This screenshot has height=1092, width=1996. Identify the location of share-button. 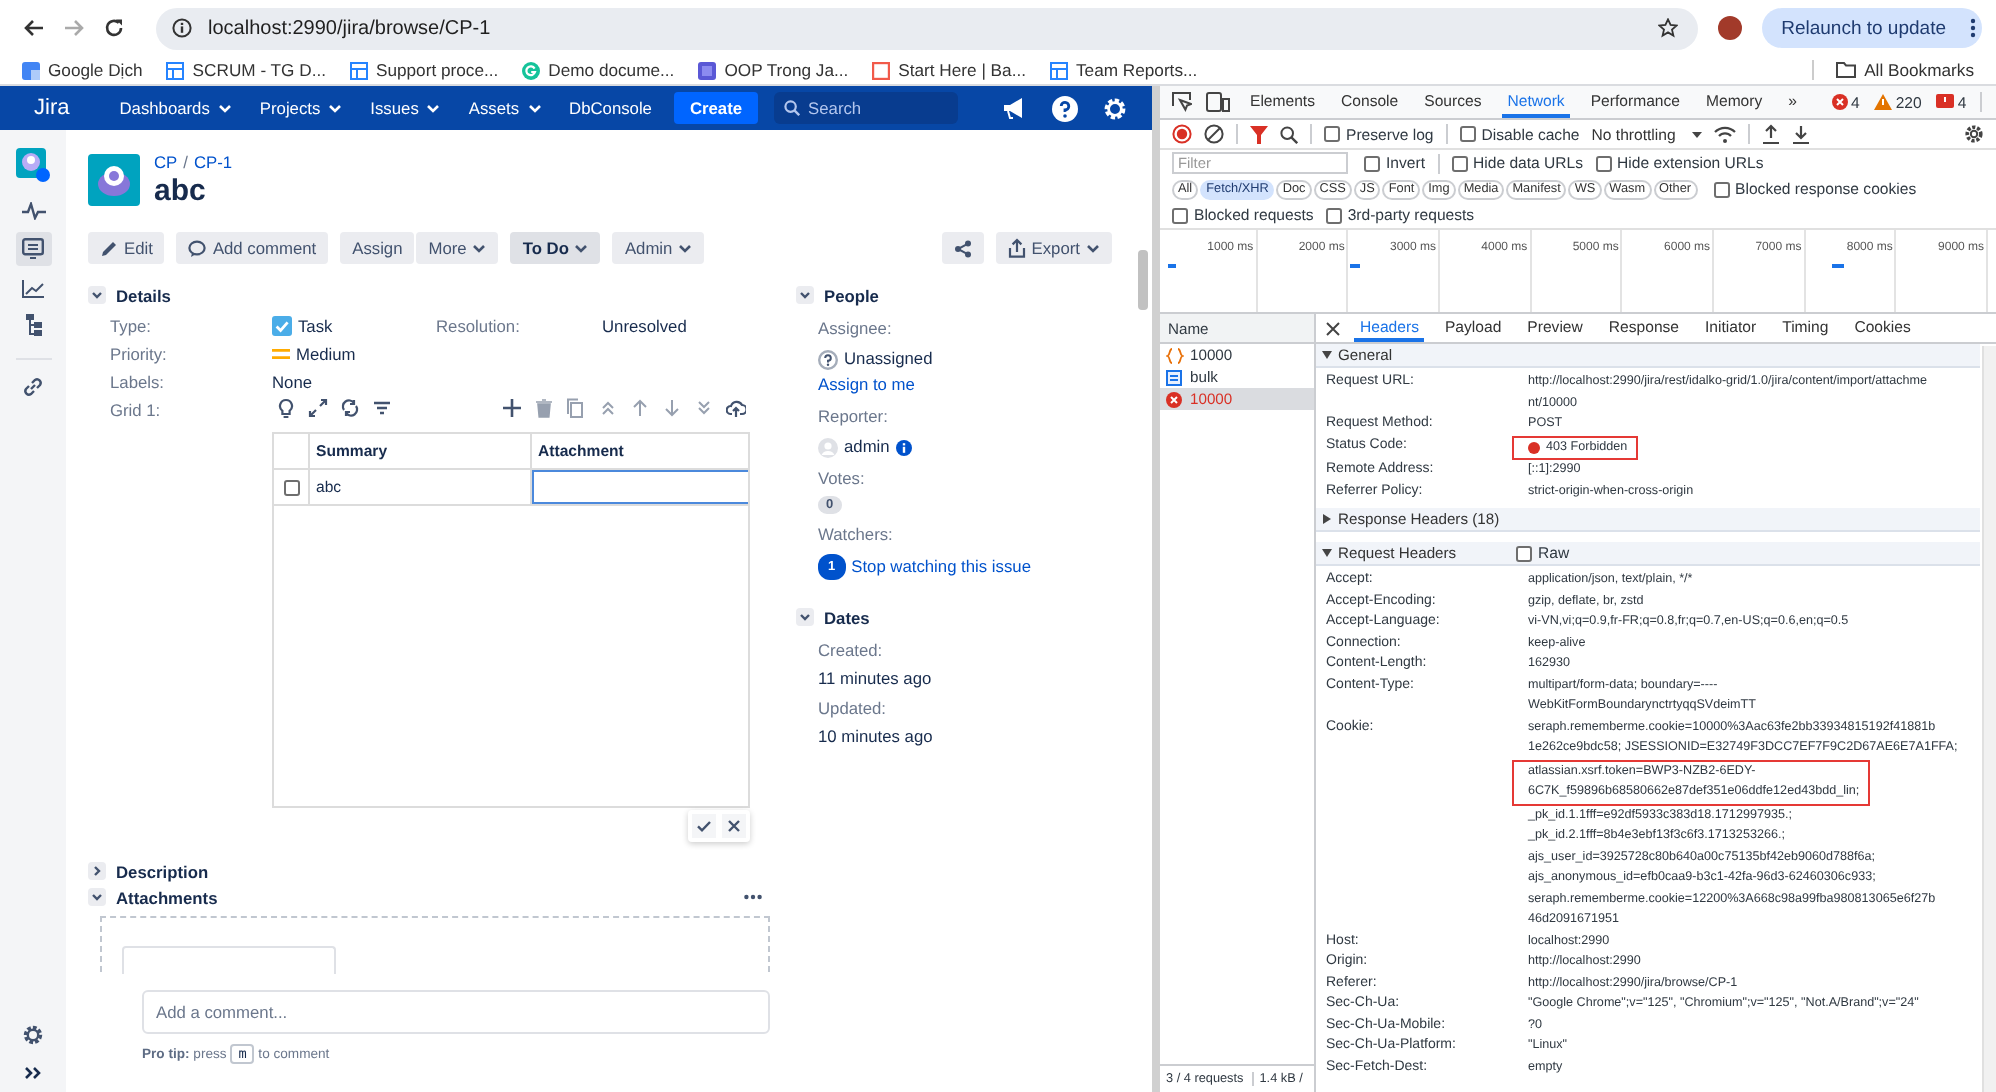
(962, 248).